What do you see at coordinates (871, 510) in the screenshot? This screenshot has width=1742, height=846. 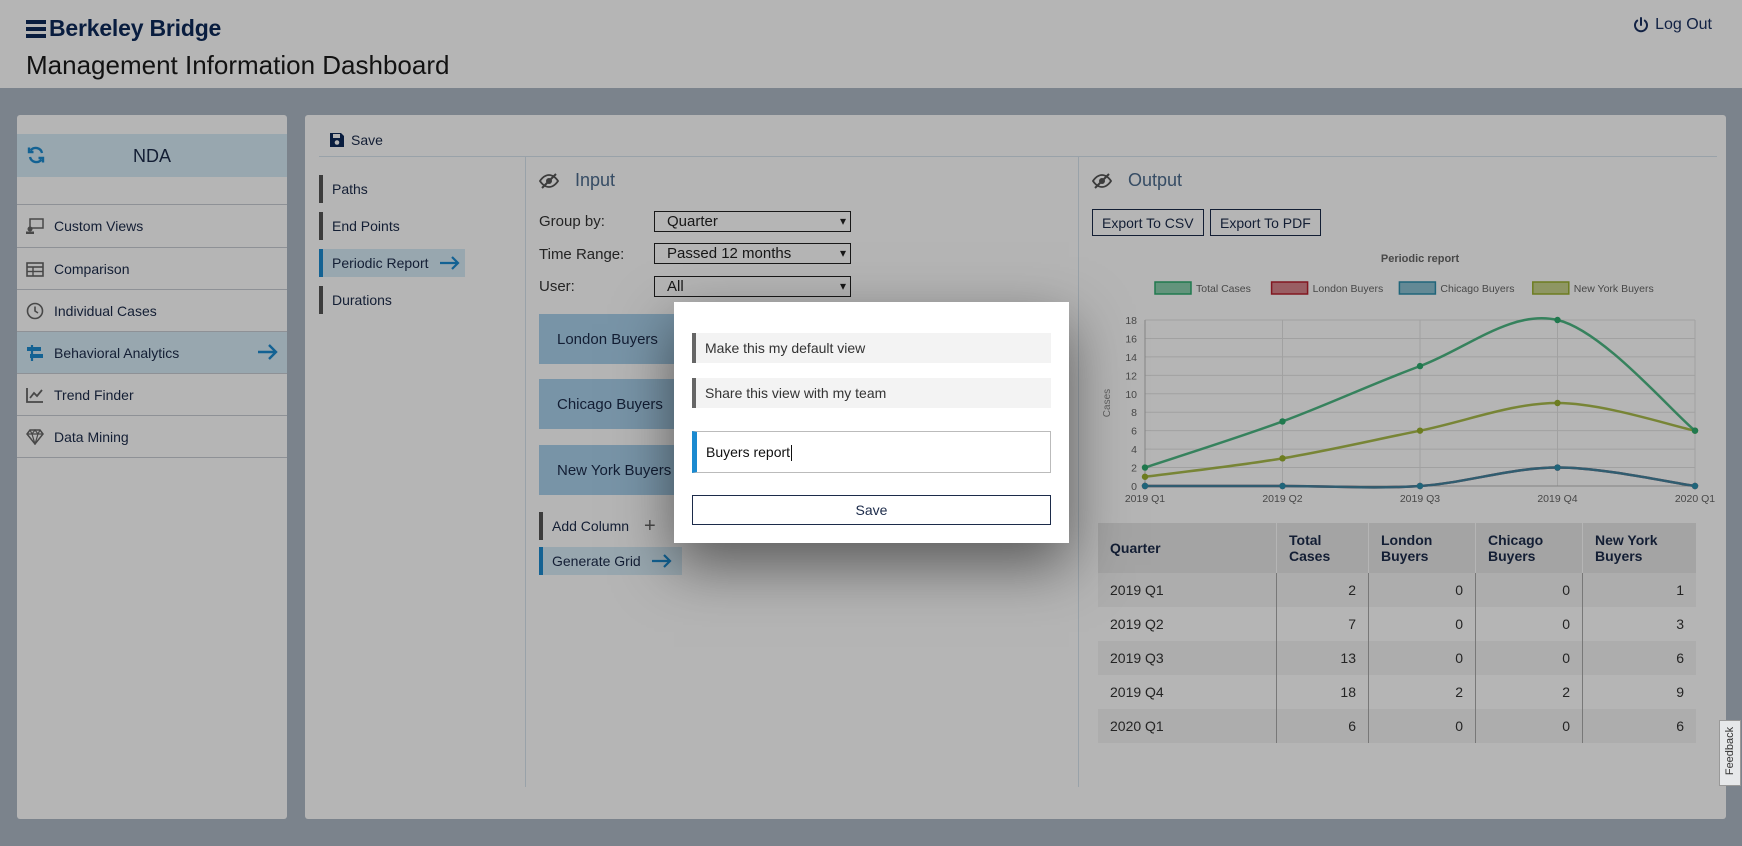 I see `dialog-save-button: Save` at bounding box center [871, 510].